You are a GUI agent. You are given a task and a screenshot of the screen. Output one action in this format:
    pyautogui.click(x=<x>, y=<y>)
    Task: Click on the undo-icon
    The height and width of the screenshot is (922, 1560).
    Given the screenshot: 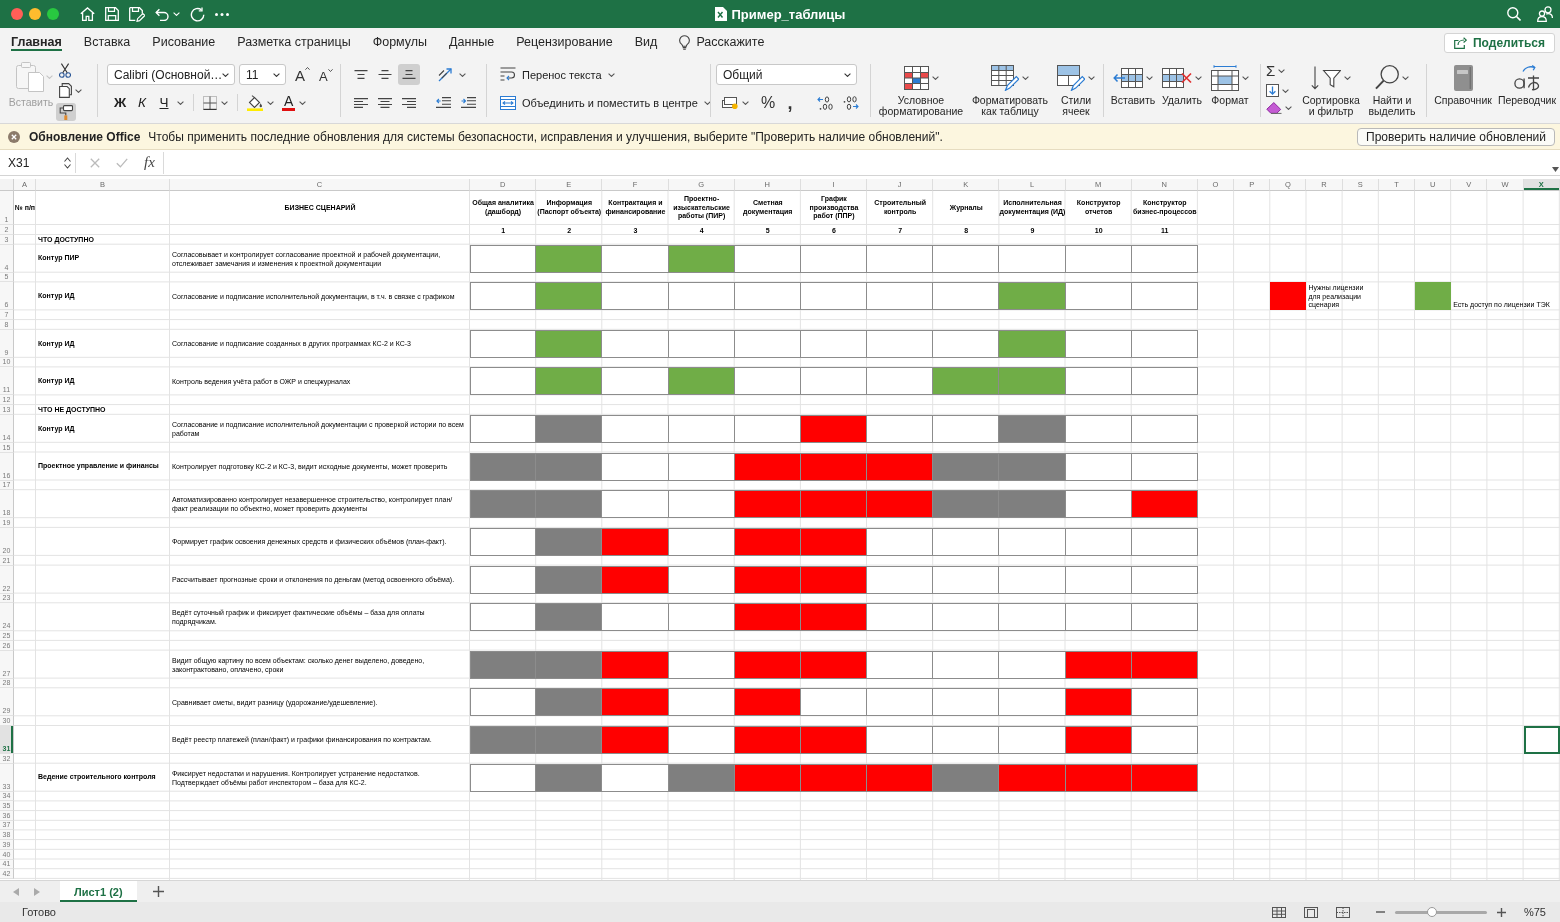 What is the action you would take?
    pyautogui.click(x=162, y=14)
    